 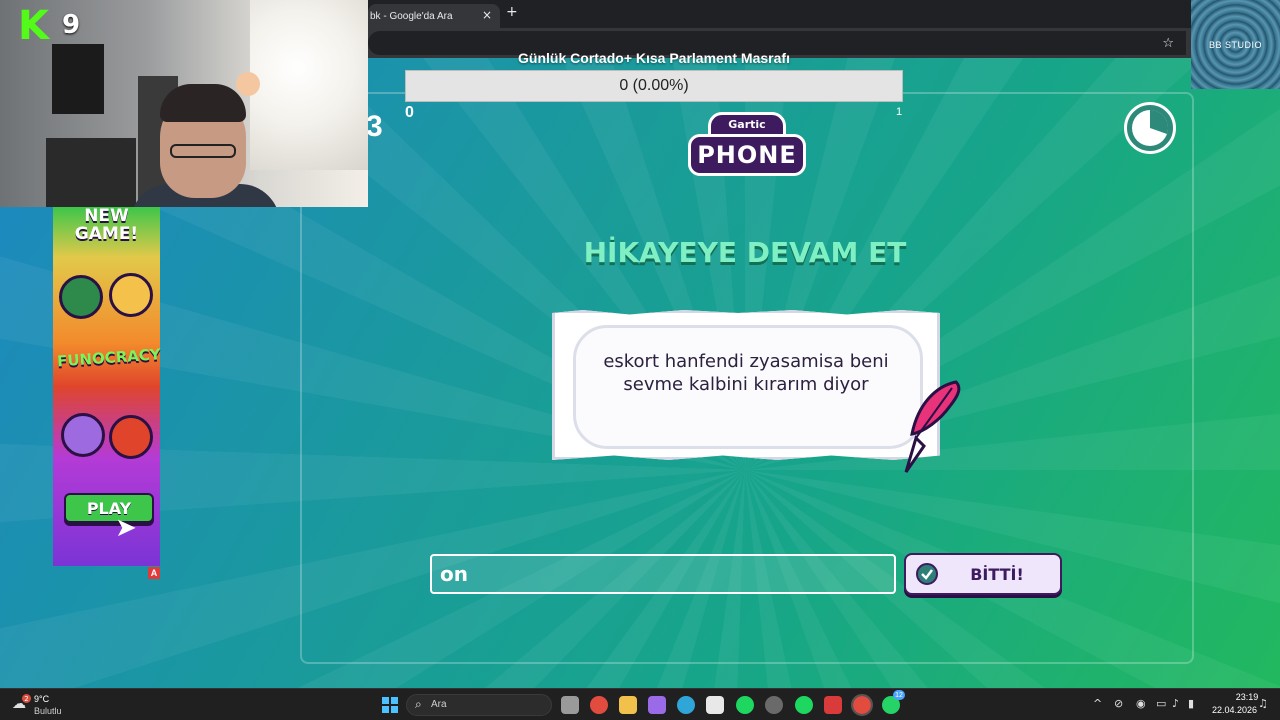 What do you see at coordinates (780, 14) in the screenshot?
I see `browser-tabbar: bk - Google'da Ara × +` at bounding box center [780, 14].